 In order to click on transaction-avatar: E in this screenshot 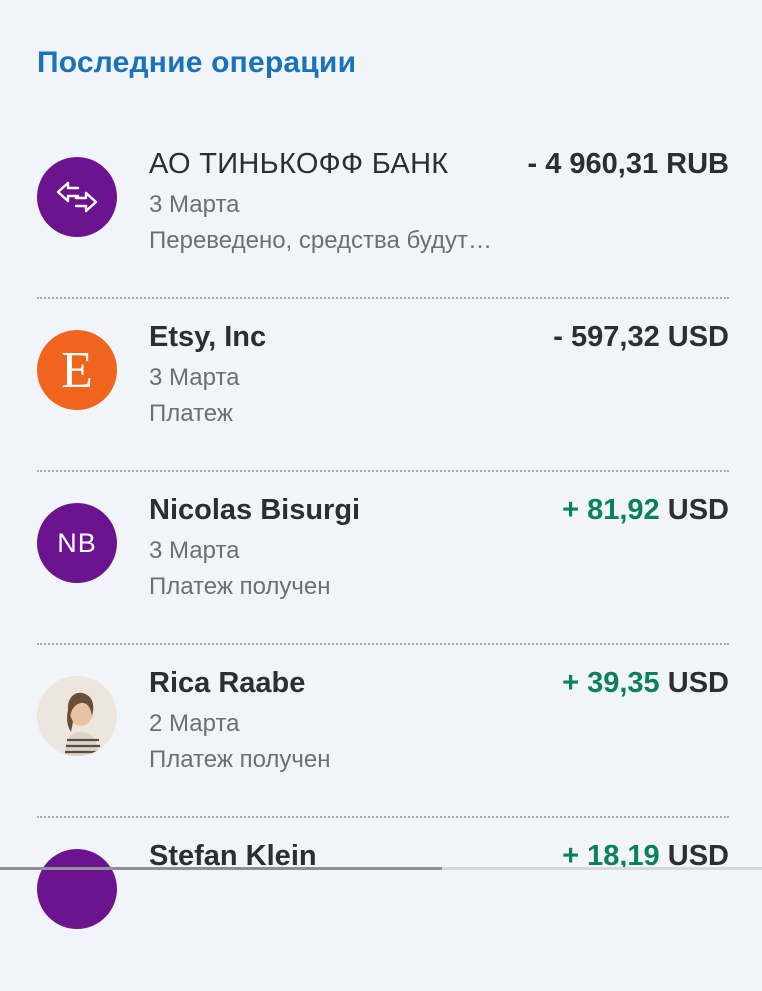, I will do `click(77, 370)`.